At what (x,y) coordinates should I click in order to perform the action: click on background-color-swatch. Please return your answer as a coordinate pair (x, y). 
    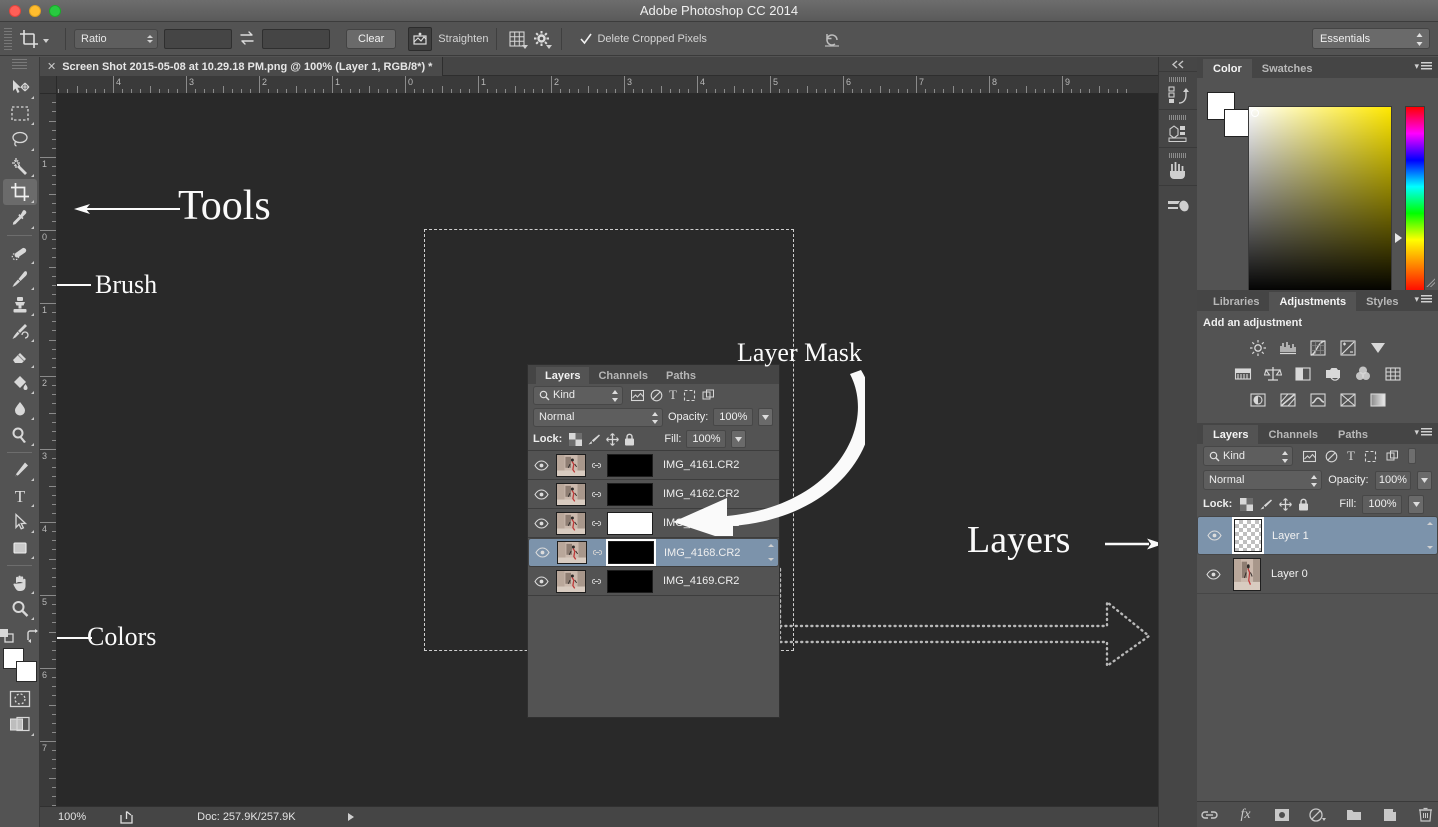
    Looking at the image, I should click on (26, 671).